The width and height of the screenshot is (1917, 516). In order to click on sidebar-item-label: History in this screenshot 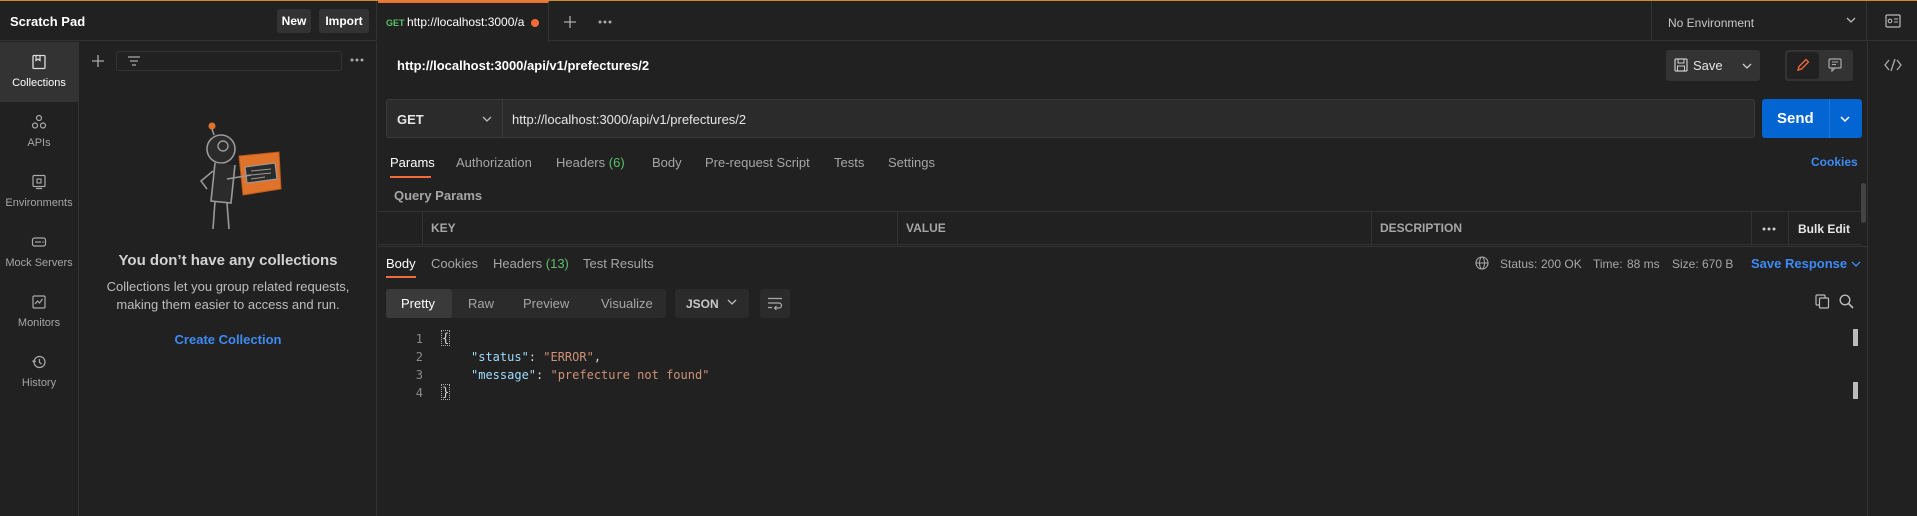, I will do `click(39, 383)`.